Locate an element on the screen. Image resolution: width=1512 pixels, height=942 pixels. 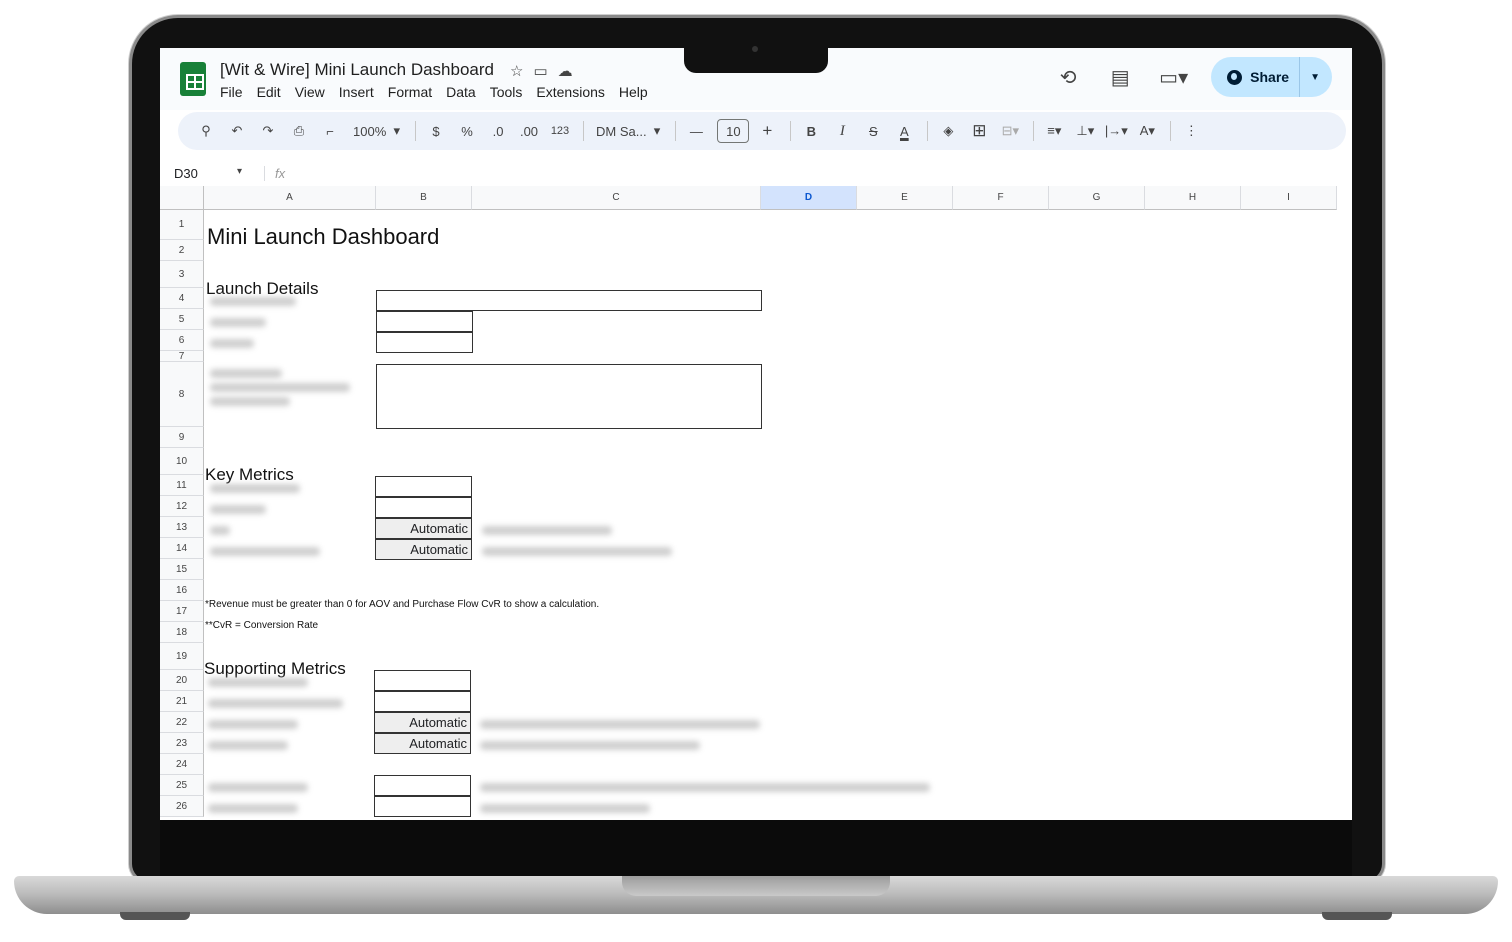
strikethrough-icon: S is located at coordinates (873, 131).